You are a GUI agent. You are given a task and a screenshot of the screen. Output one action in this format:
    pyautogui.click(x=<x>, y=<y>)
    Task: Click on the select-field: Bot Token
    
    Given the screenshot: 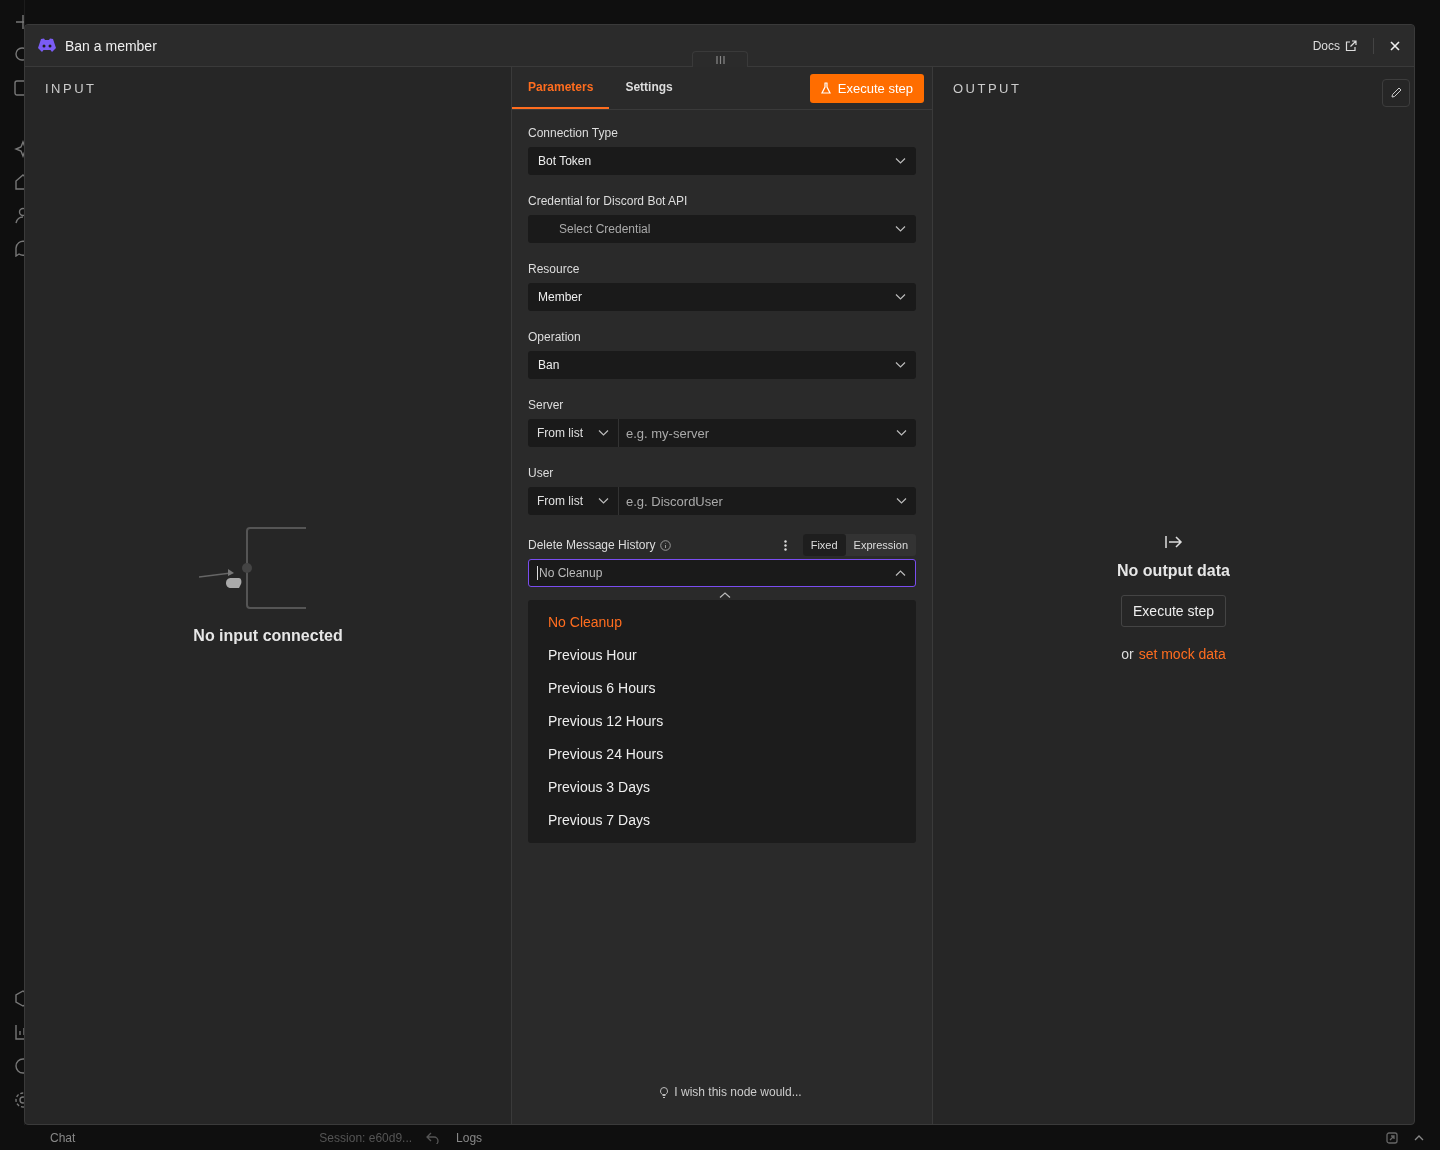 What is the action you would take?
    pyautogui.click(x=722, y=161)
    